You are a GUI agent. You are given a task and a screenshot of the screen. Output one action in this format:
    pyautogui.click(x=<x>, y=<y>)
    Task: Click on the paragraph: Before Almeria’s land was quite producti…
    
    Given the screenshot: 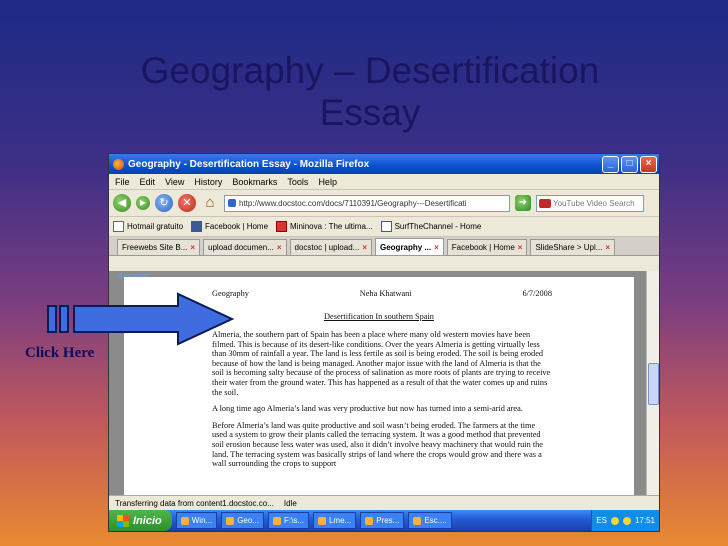 What is the action you would take?
    pyautogui.click(x=377, y=444)
    